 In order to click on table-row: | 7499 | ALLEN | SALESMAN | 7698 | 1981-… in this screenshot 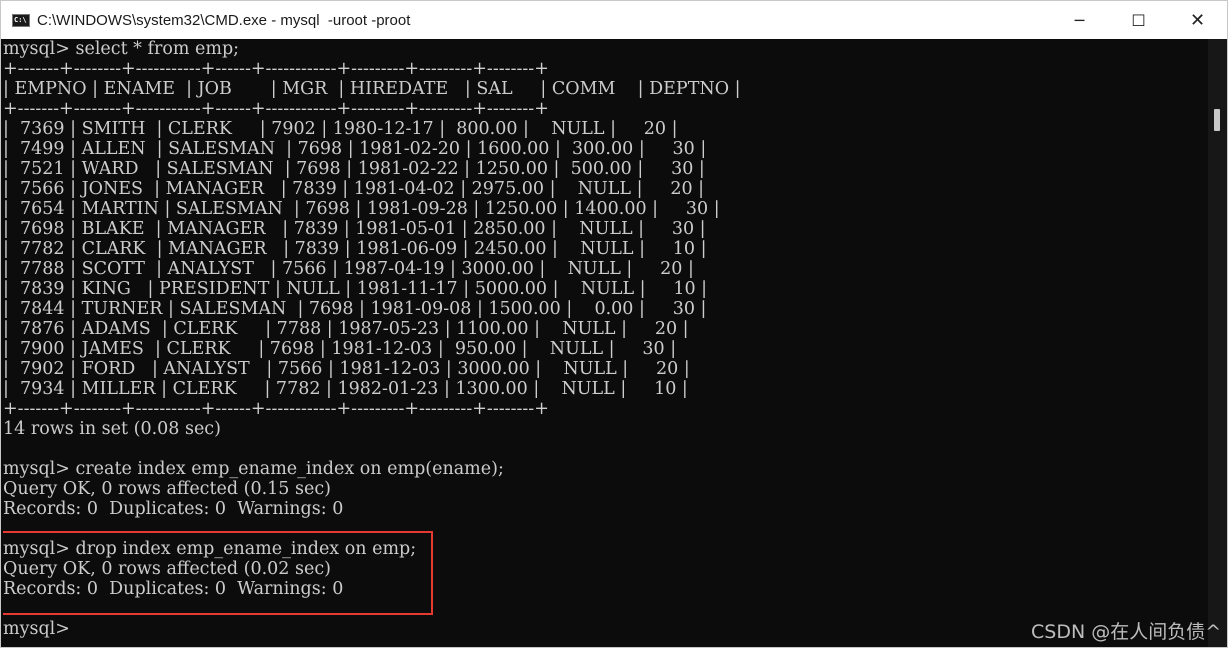, I will do `click(355, 149)`.